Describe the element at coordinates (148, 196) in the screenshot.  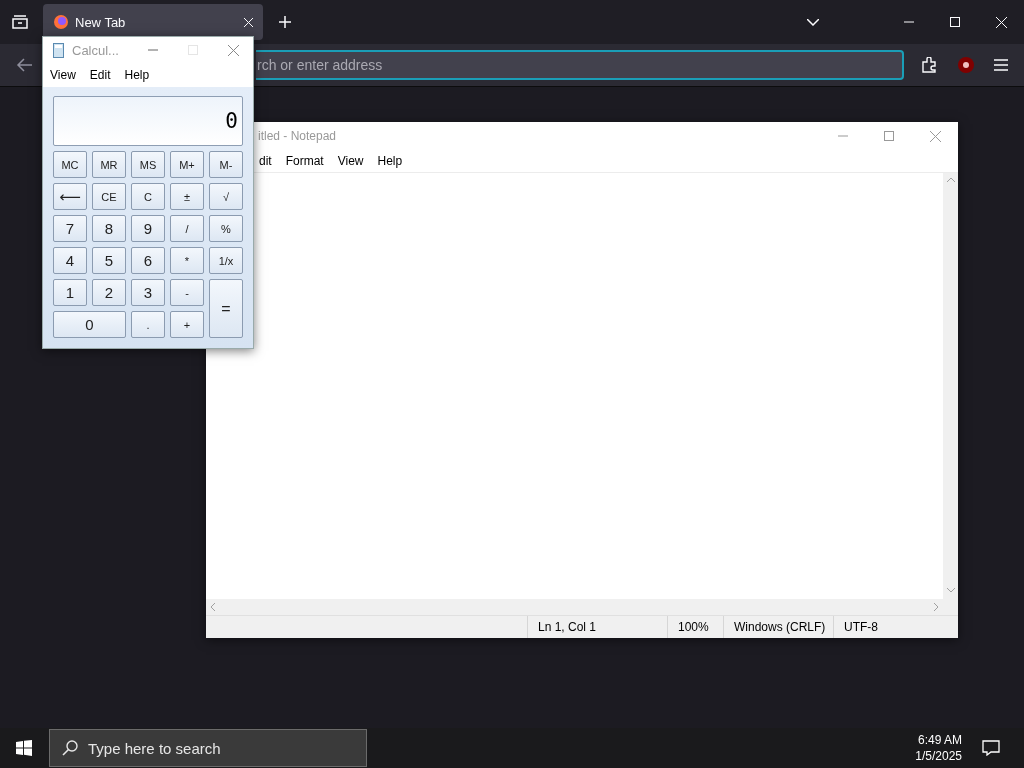
I see `calculator-key: C` at that location.